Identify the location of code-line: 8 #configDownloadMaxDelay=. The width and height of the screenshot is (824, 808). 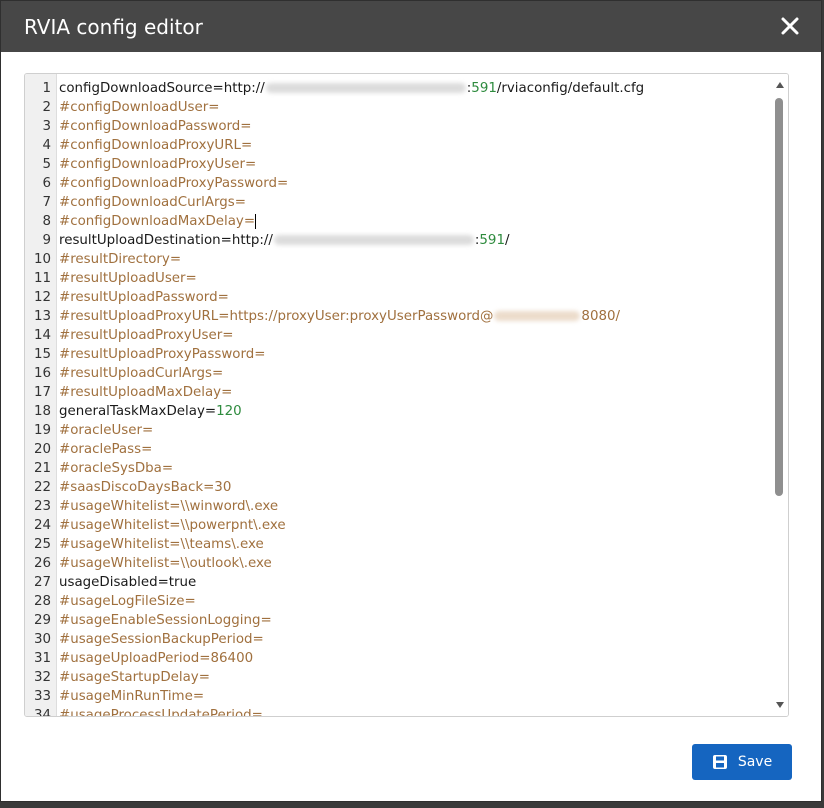
(406, 221).